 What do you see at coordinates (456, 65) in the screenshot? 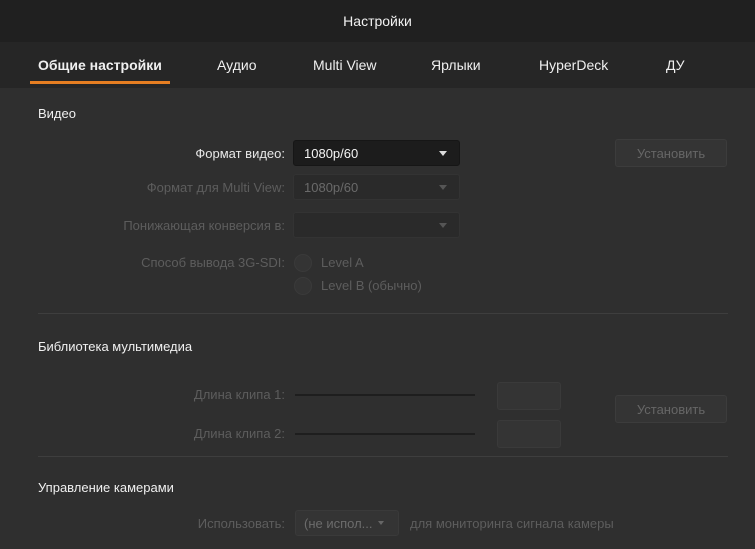
I see `tab-shortcuts: Ярлыки` at bounding box center [456, 65].